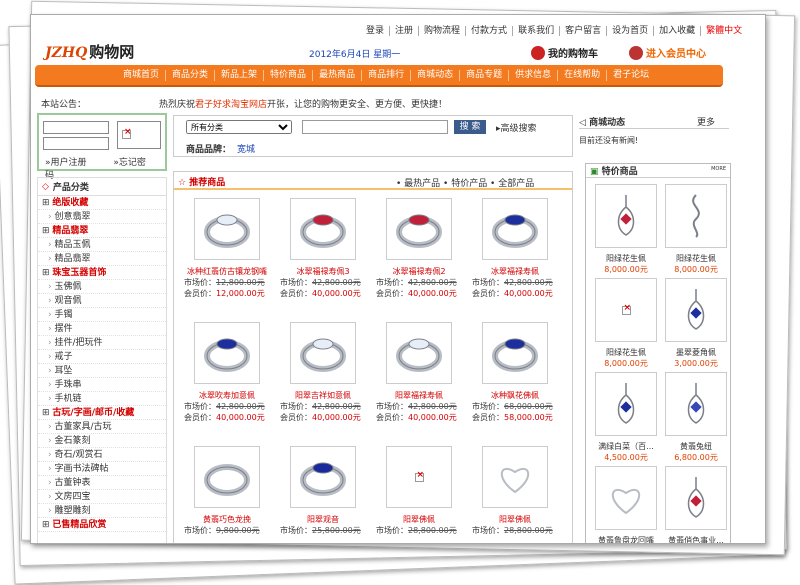 The width and height of the screenshot is (800, 585). I want to click on top-link-register: 注册, so click(403, 31).